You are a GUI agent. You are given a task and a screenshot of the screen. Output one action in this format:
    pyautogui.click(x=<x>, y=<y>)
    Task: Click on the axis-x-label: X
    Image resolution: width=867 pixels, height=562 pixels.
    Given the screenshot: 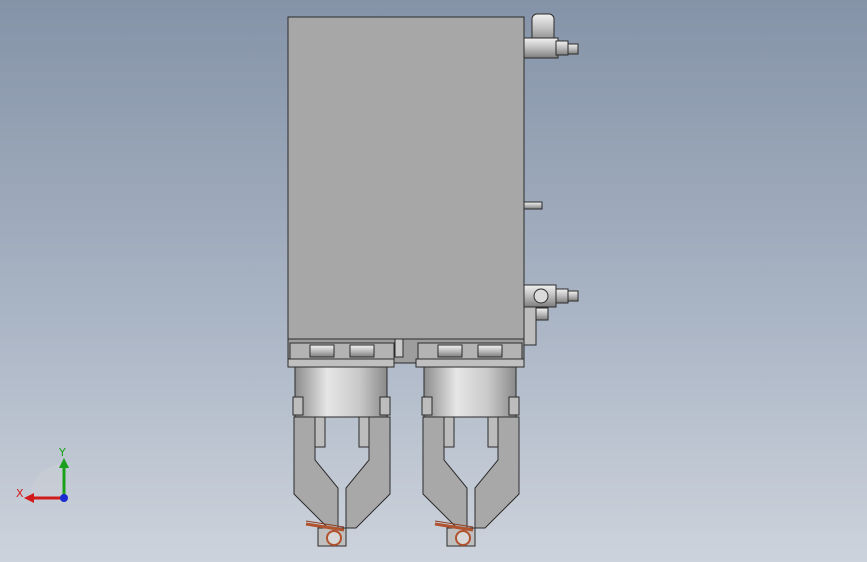 What is the action you would take?
    pyautogui.click(x=20, y=493)
    